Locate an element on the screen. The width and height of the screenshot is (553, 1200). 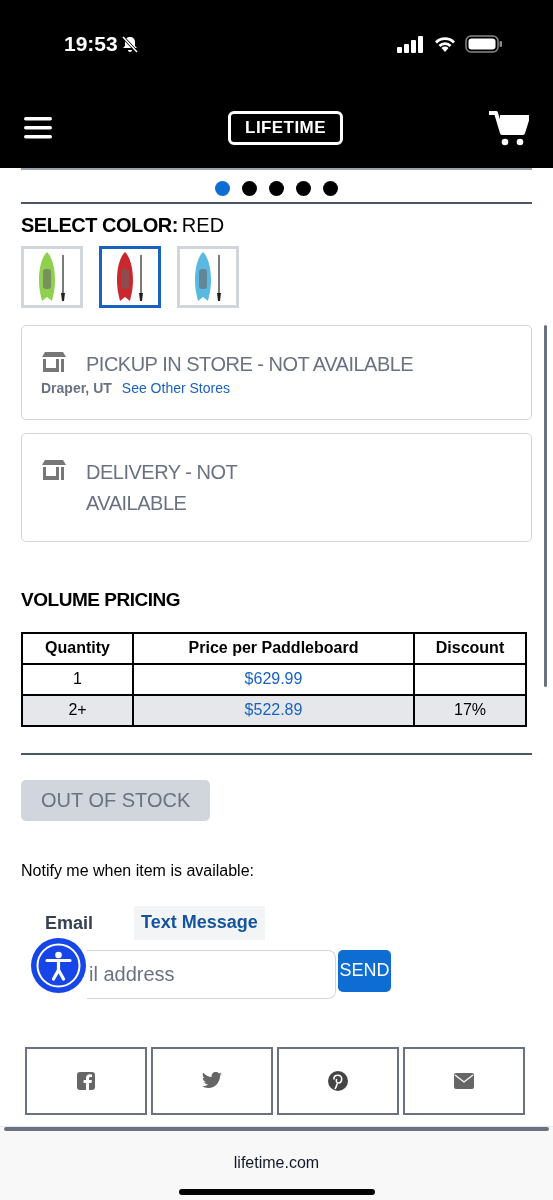
bird-icon is located at coordinates (212, 1080).